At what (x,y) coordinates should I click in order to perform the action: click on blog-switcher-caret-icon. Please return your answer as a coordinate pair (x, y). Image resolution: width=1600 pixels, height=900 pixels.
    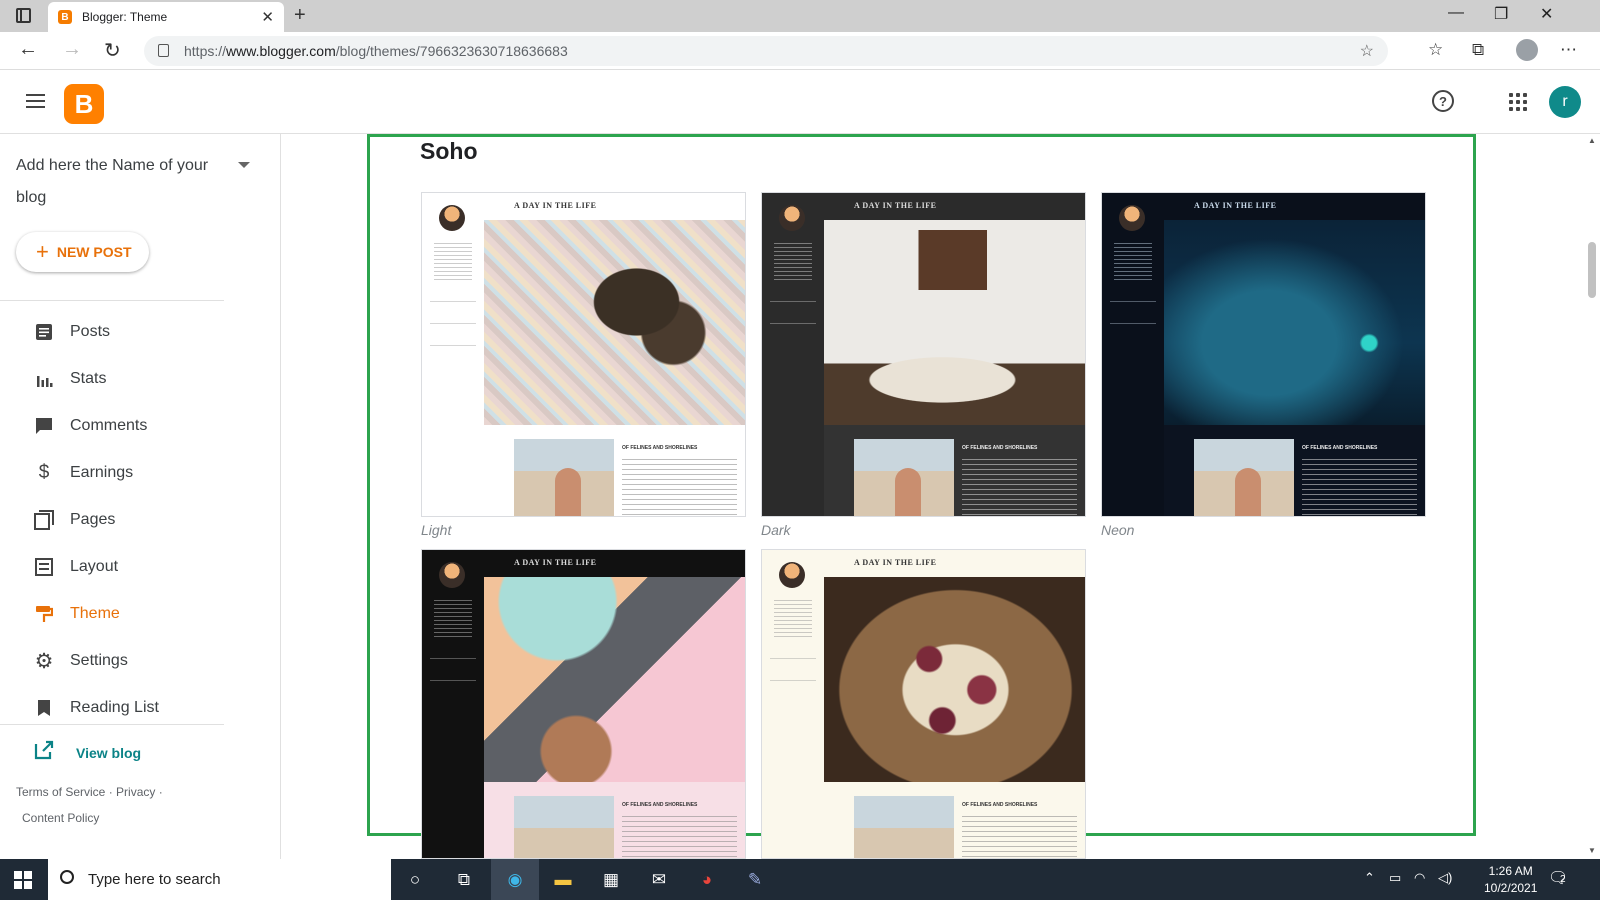
    Looking at the image, I should click on (244, 165).